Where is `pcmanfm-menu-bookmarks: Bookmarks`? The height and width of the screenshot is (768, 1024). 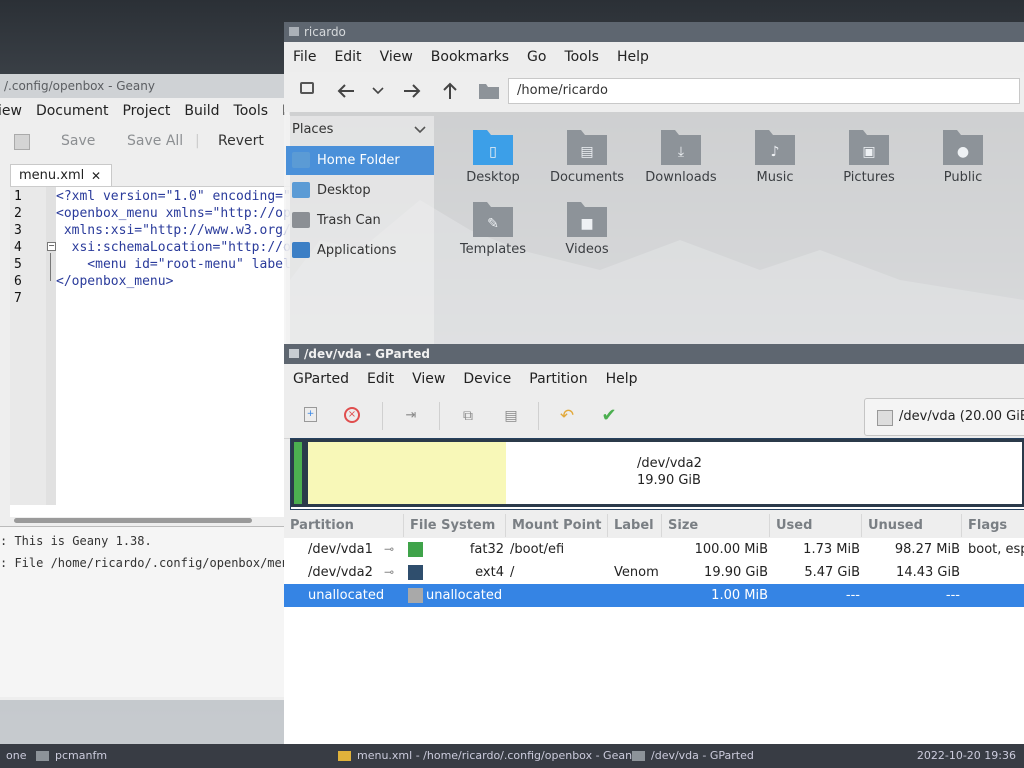 pcmanfm-menu-bookmarks: Bookmarks is located at coordinates (470, 57).